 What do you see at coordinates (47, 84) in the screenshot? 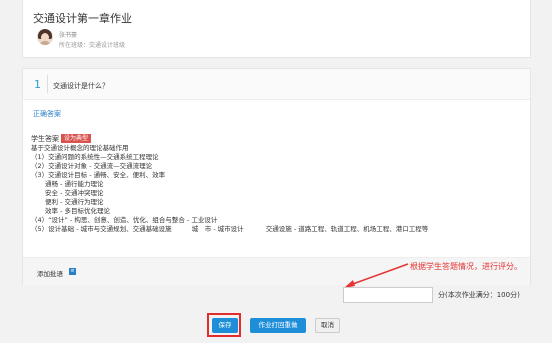
I see `divider` at bounding box center [47, 84].